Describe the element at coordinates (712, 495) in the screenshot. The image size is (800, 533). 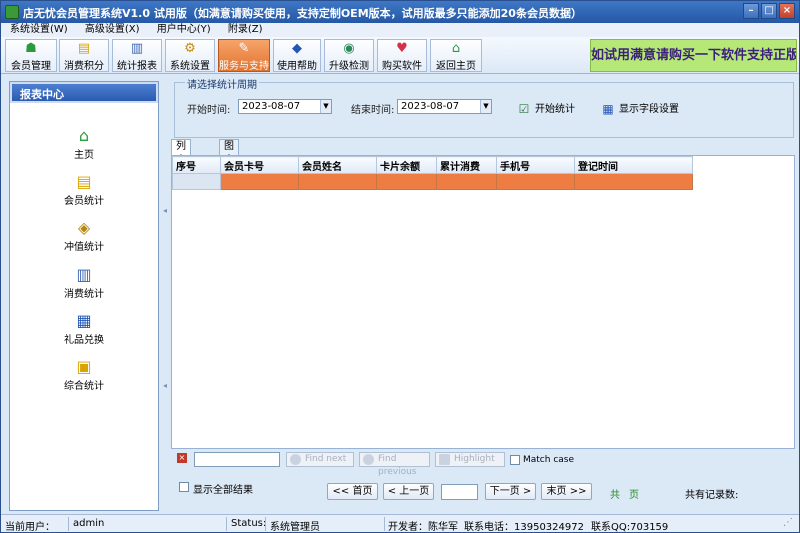
I see `records-count-label: 共有记录数:` at that location.